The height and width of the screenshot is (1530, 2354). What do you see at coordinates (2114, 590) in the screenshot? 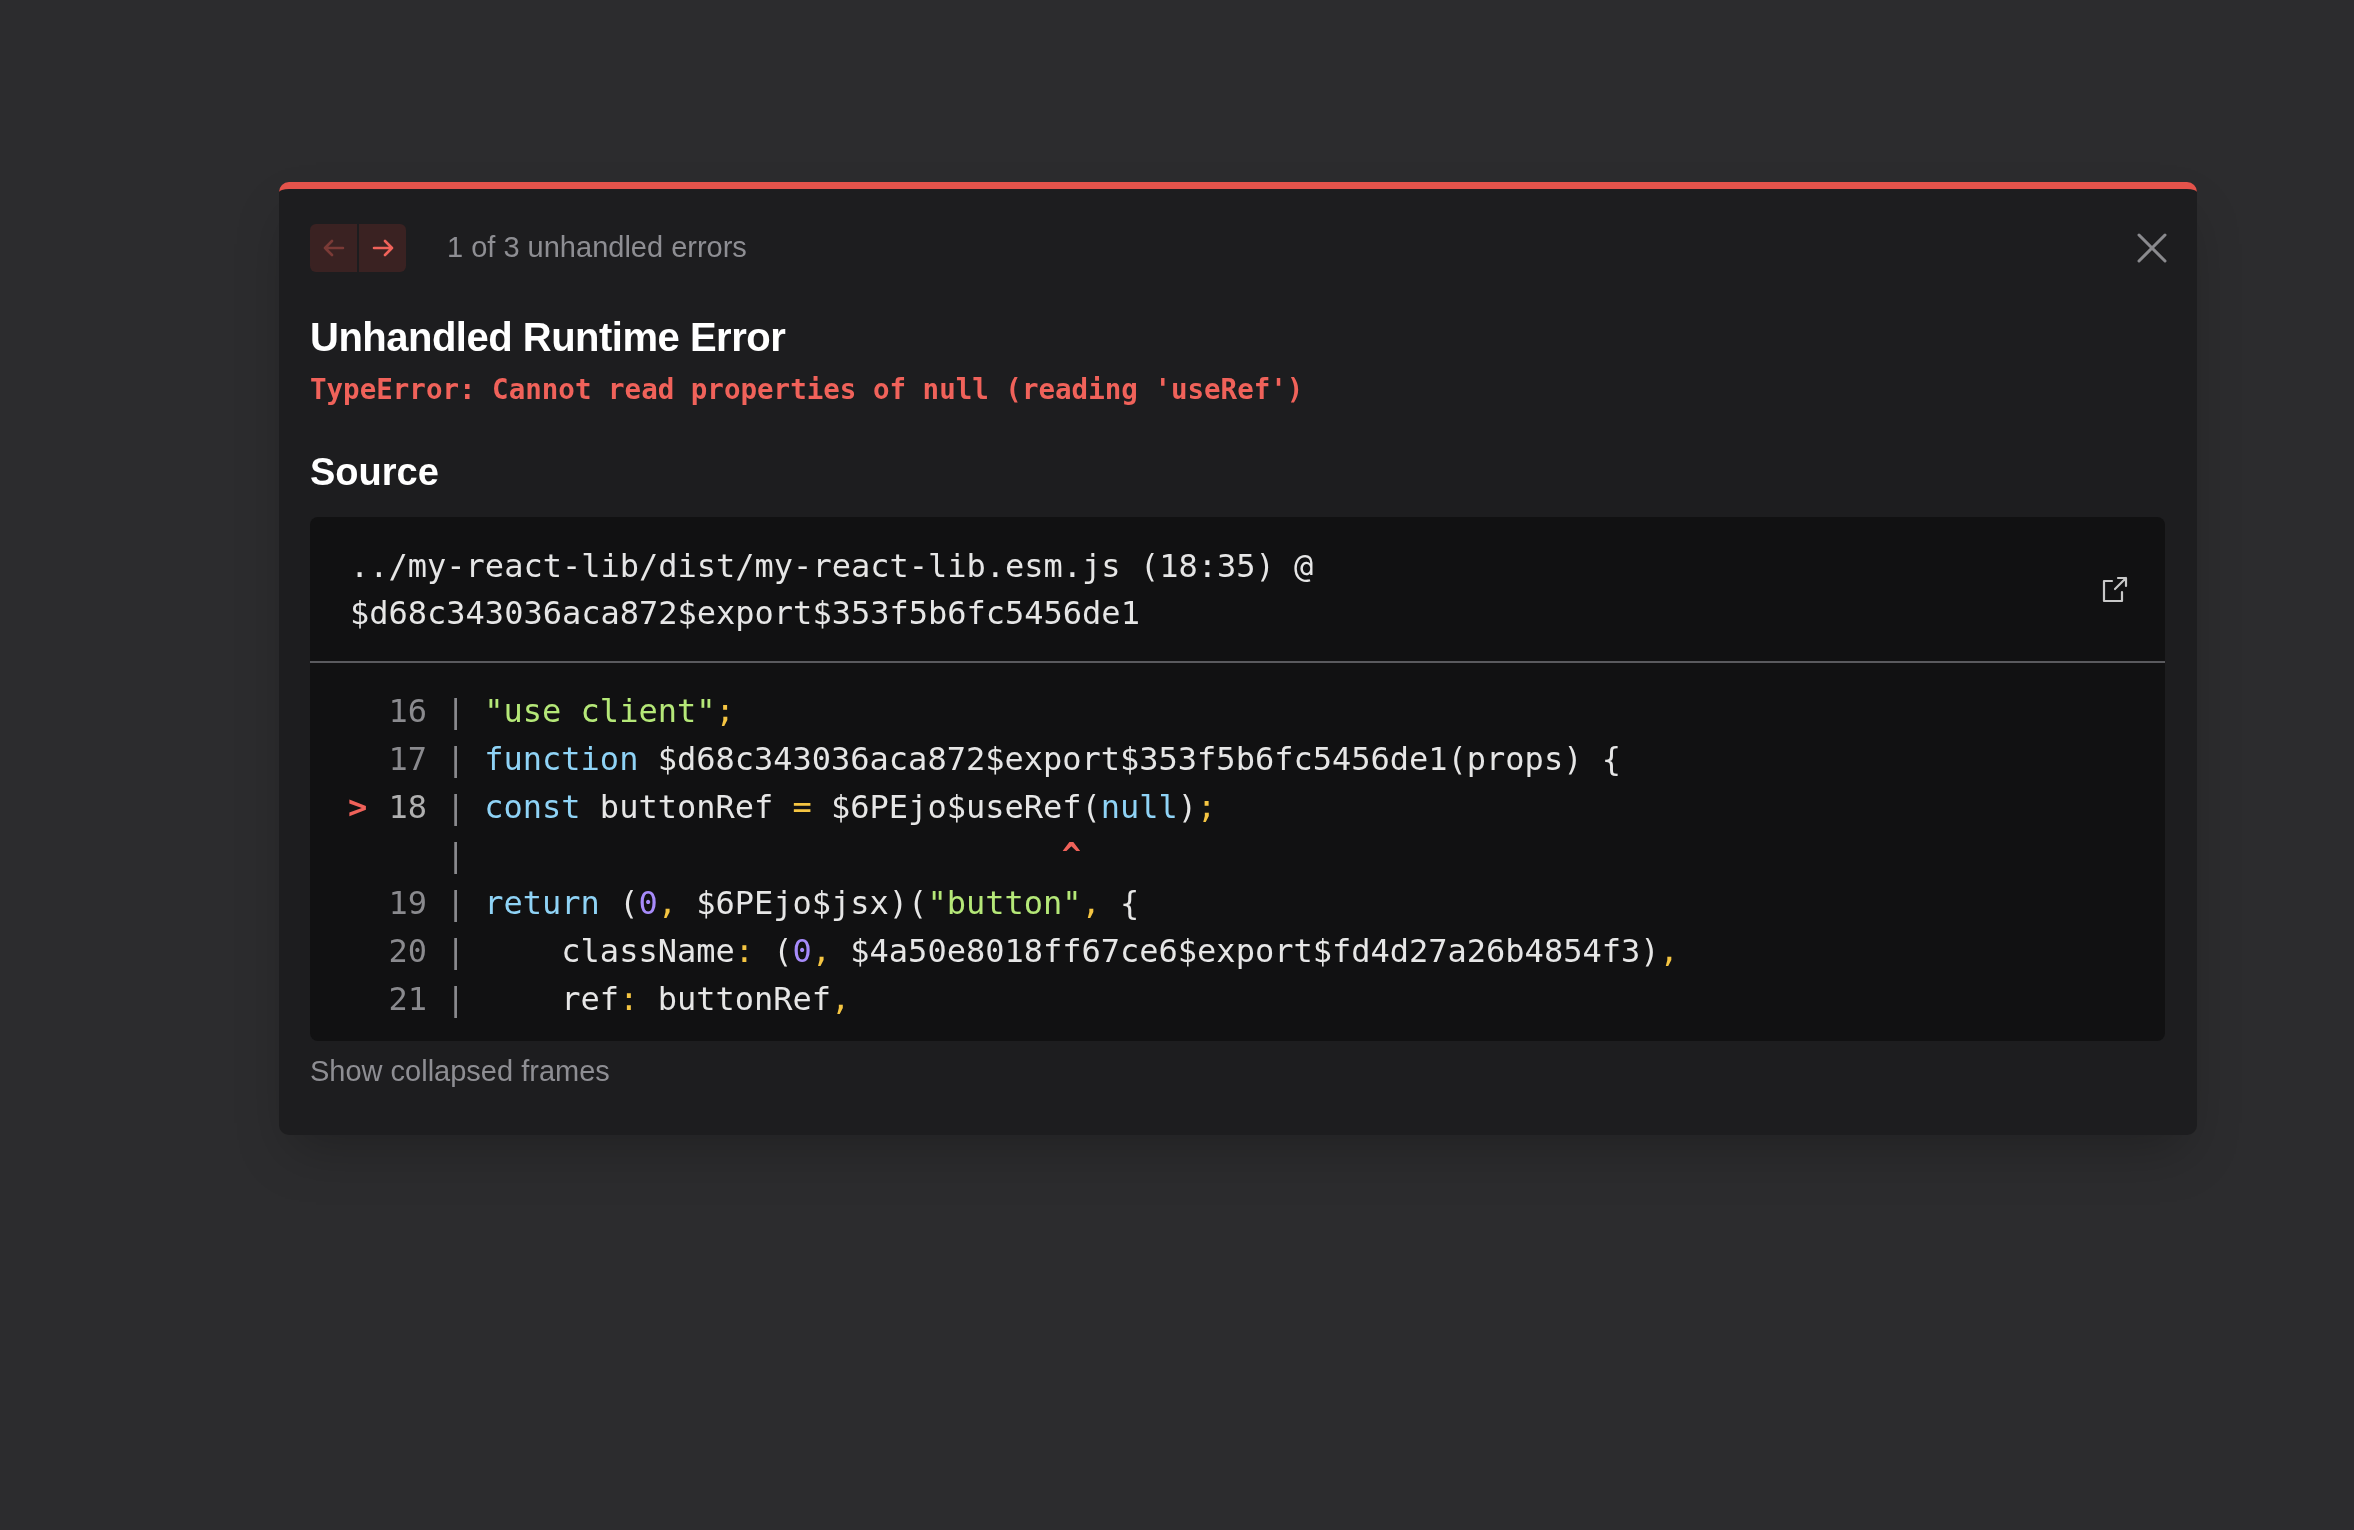
I see `external-link-icon` at bounding box center [2114, 590].